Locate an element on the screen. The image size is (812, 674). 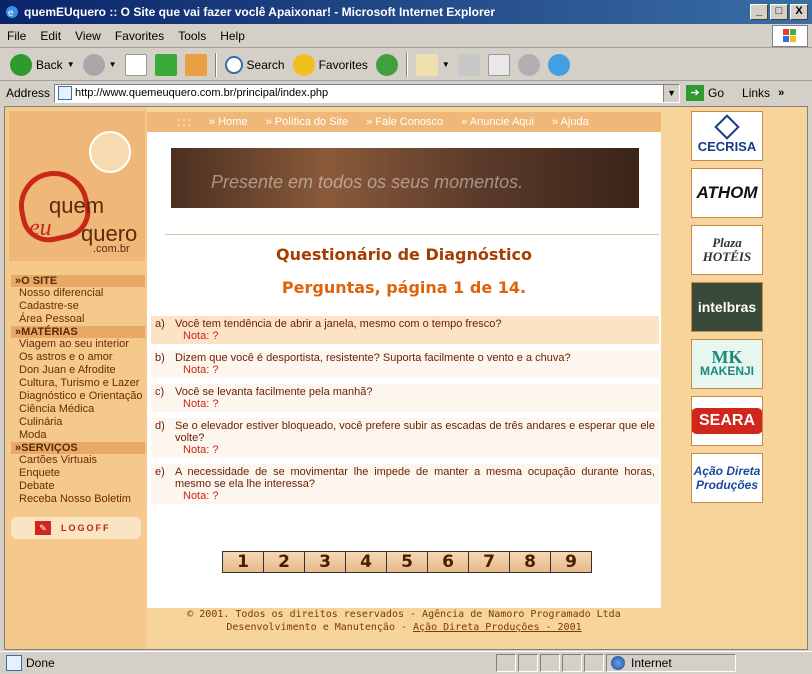
nav-link-moda: Moda is located at coordinates (78, 435).